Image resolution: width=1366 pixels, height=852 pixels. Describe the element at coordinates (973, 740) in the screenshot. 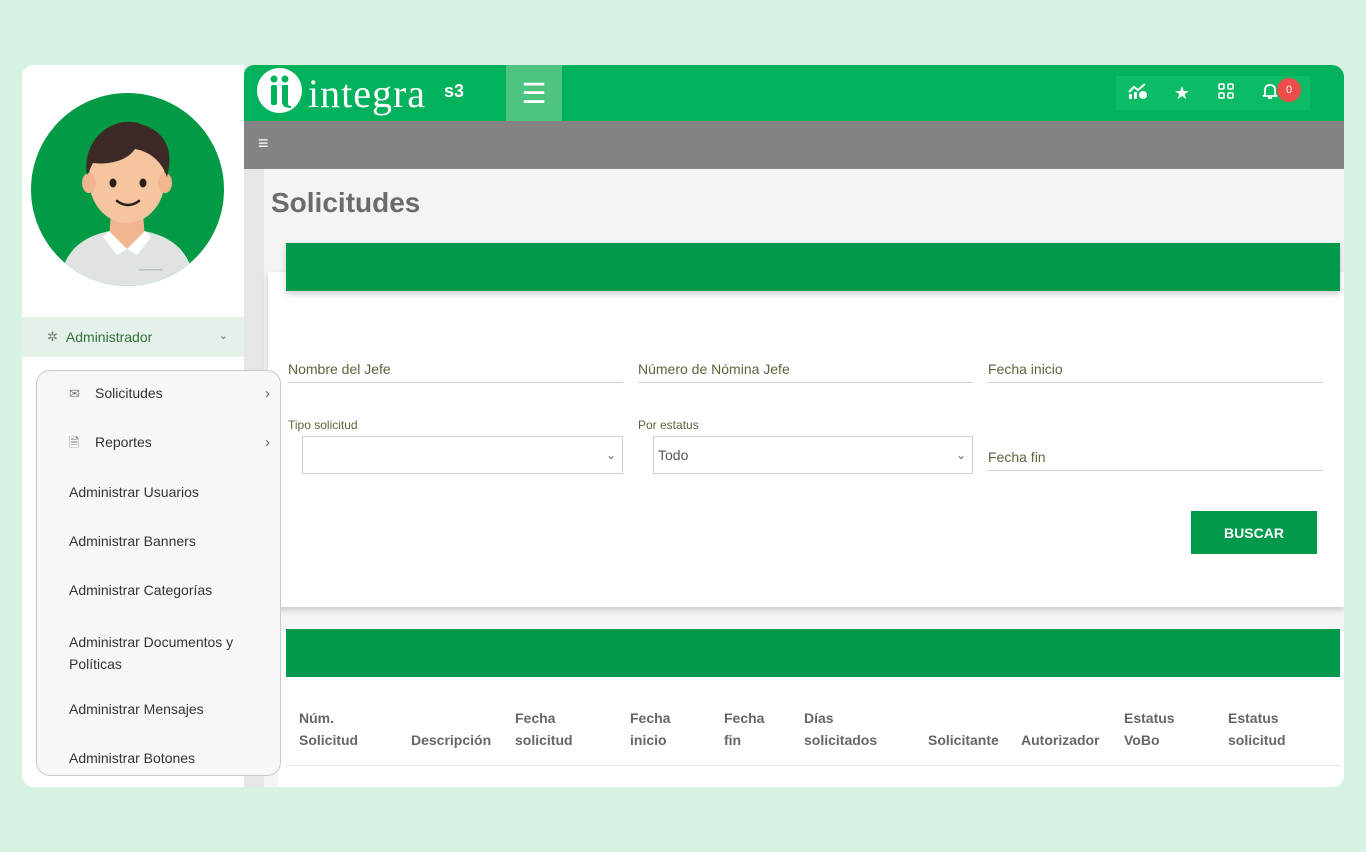

I see `column-header-solicitante: Solicitante` at that location.